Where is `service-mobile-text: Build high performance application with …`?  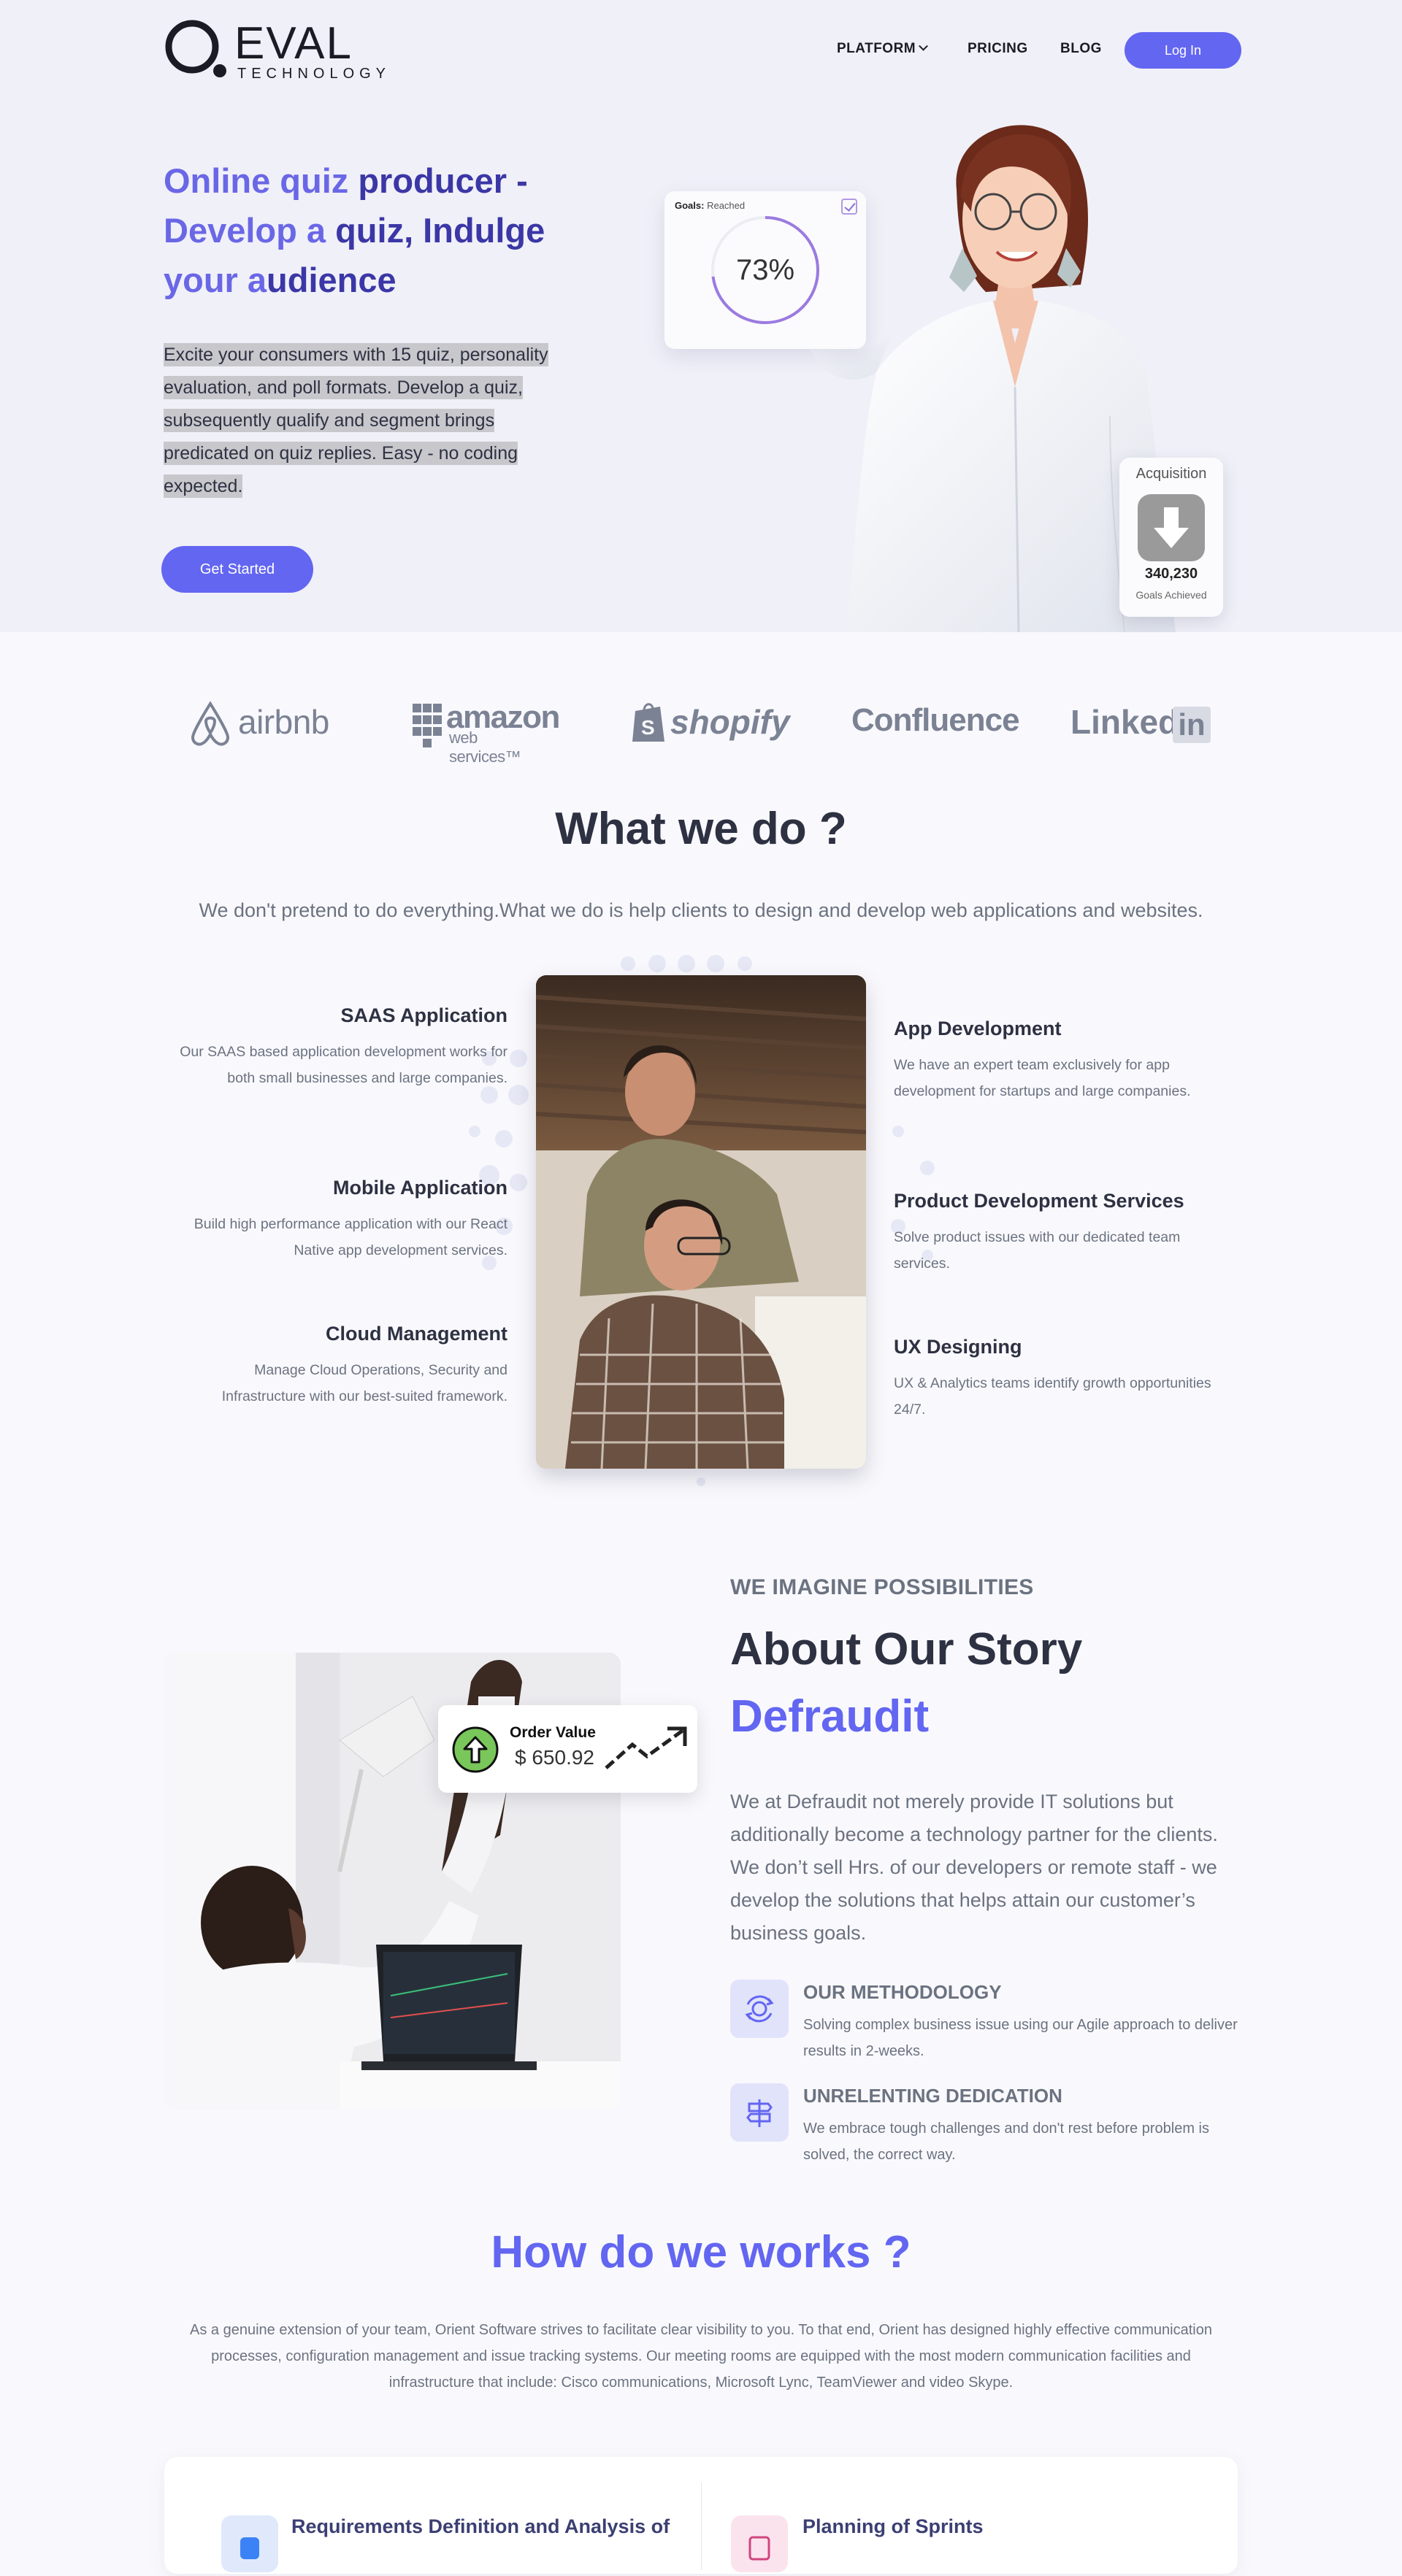
service-mobile-text: Build high performance application with … is located at coordinates (350, 1237).